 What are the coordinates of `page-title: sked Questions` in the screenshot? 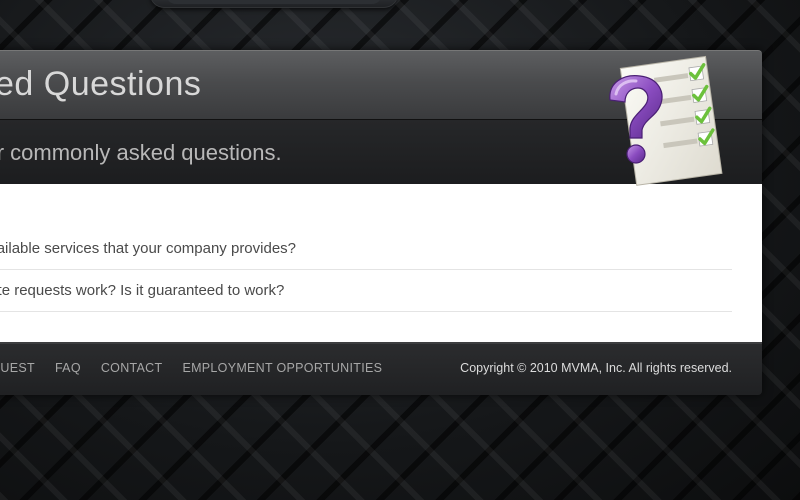 It's located at (101, 84).